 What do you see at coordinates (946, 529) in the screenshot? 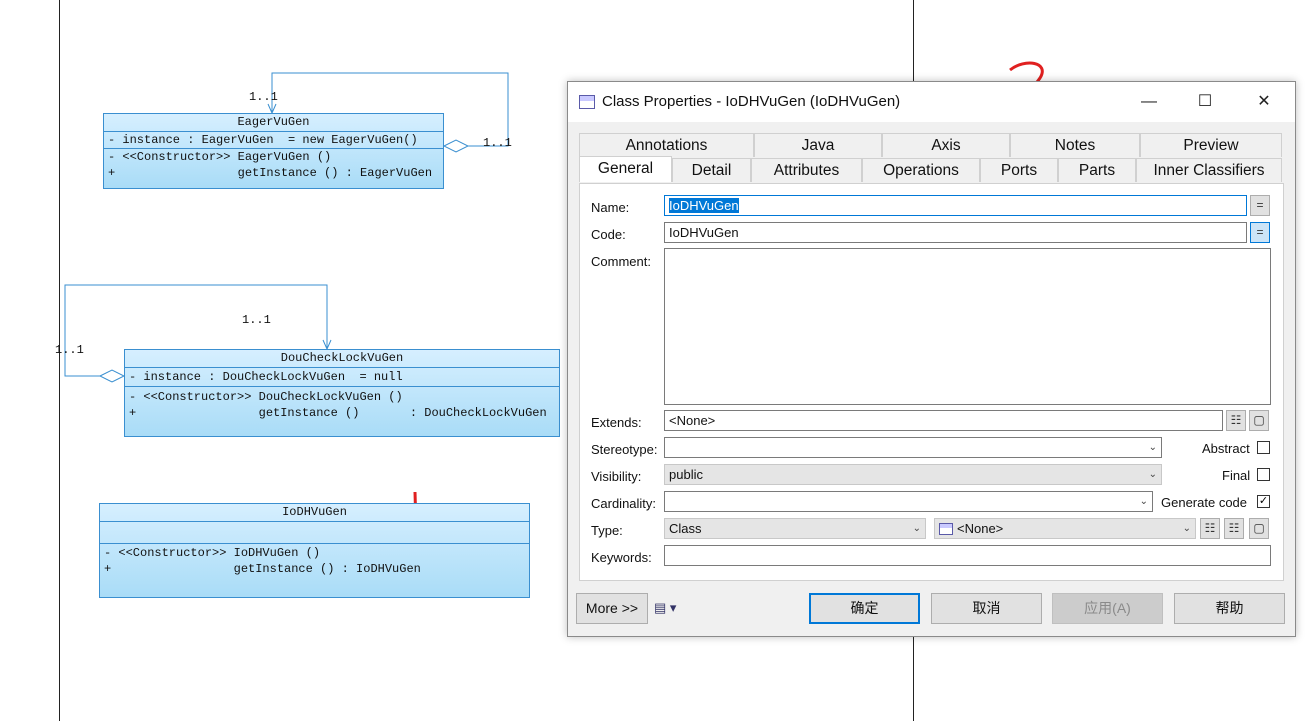
I see `classifier-icon` at bounding box center [946, 529].